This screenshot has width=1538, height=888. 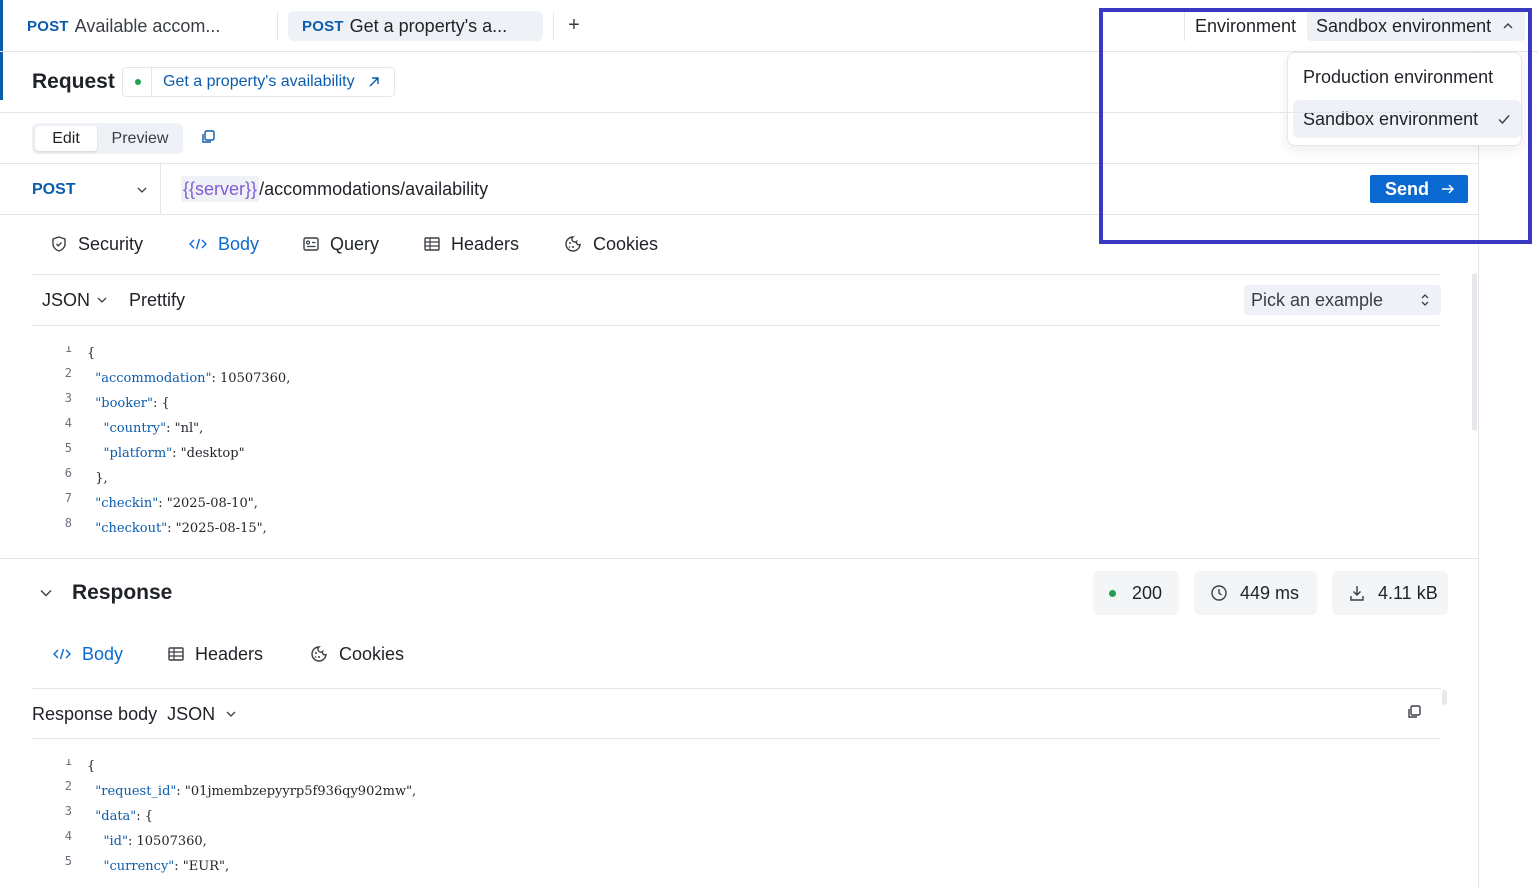 I want to click on external-link-icon, so click(x=374, y=82).